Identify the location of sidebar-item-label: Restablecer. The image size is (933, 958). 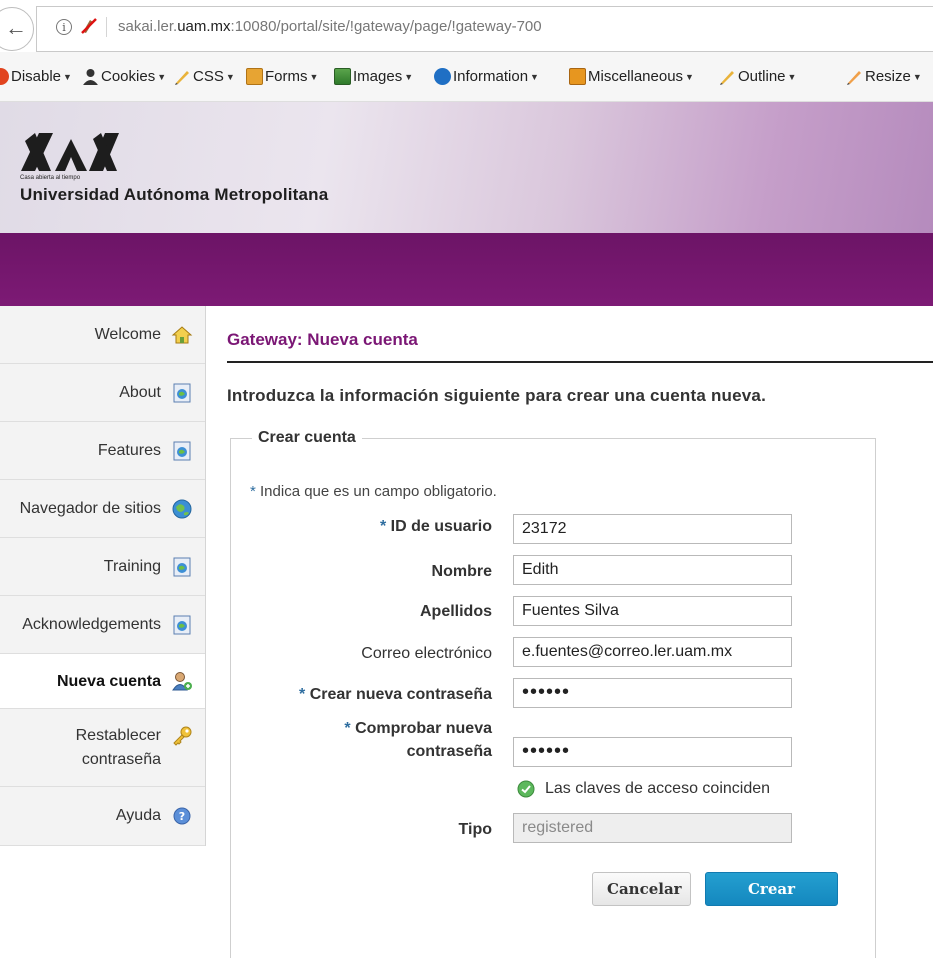
(118, 735).